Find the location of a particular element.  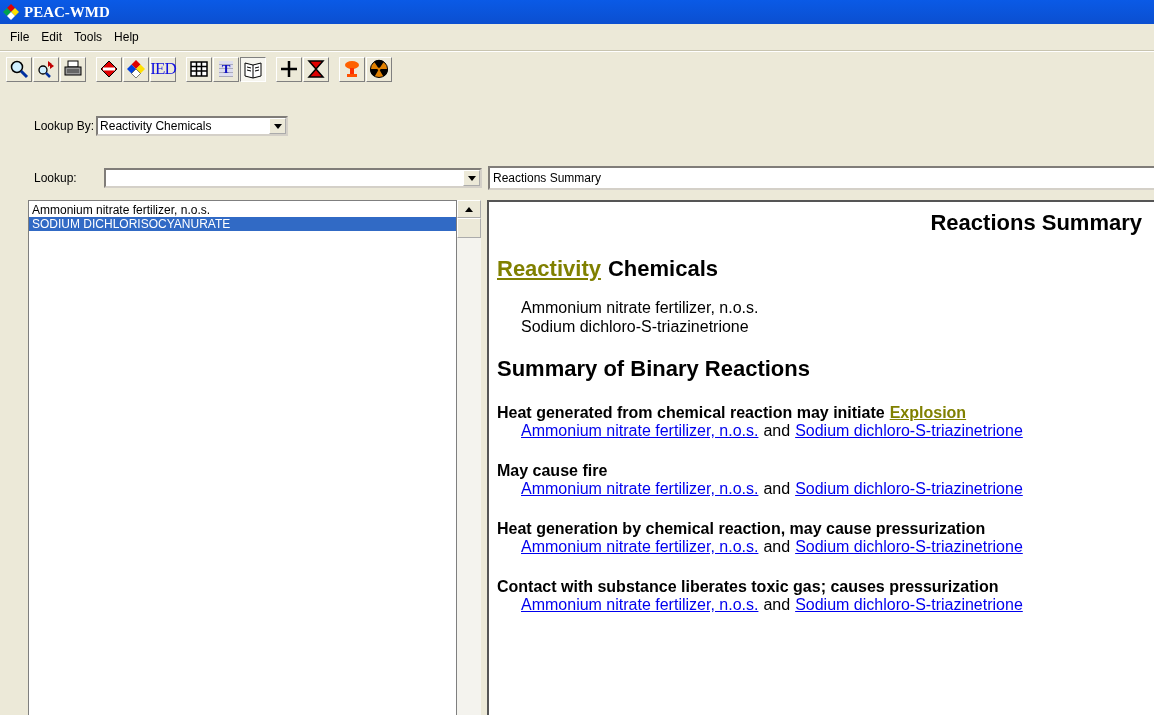

mushroom-cloud-icon is located at coordinates (352, 69).